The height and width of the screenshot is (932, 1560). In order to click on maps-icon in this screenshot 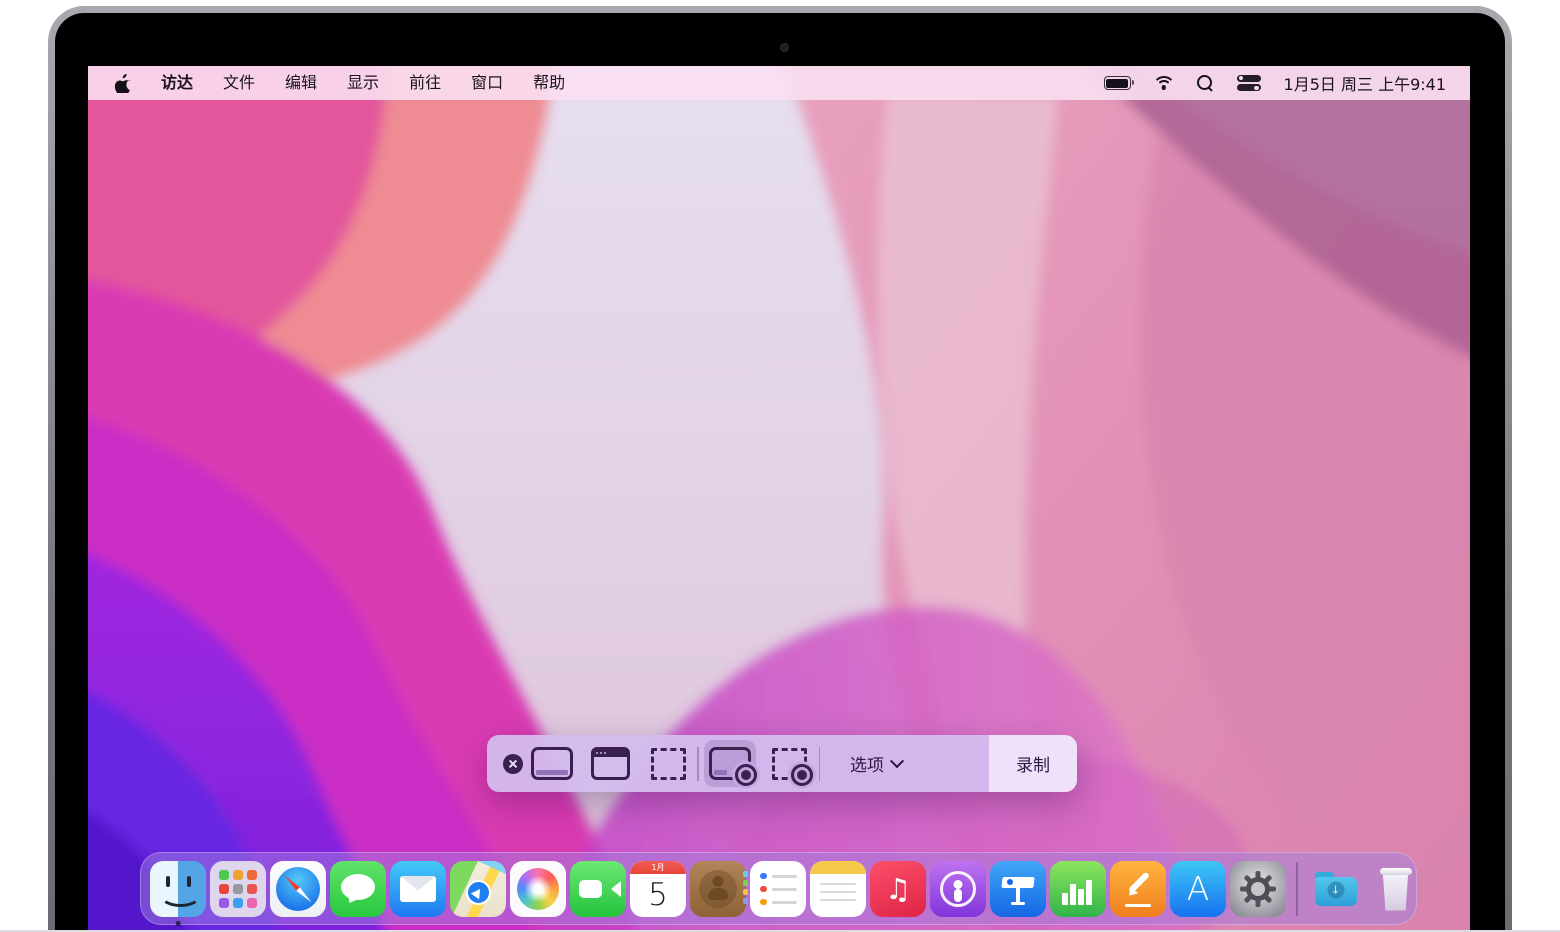, I will do `click(478, 888)`.